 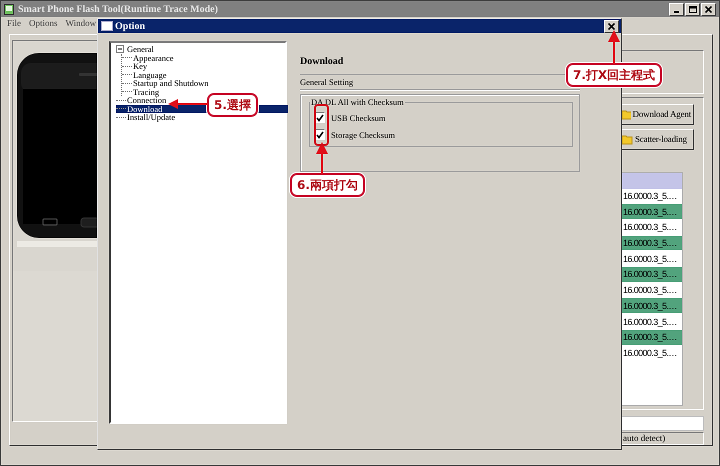 I want to click on section-label: General Setting, so click(x=327, y=82).